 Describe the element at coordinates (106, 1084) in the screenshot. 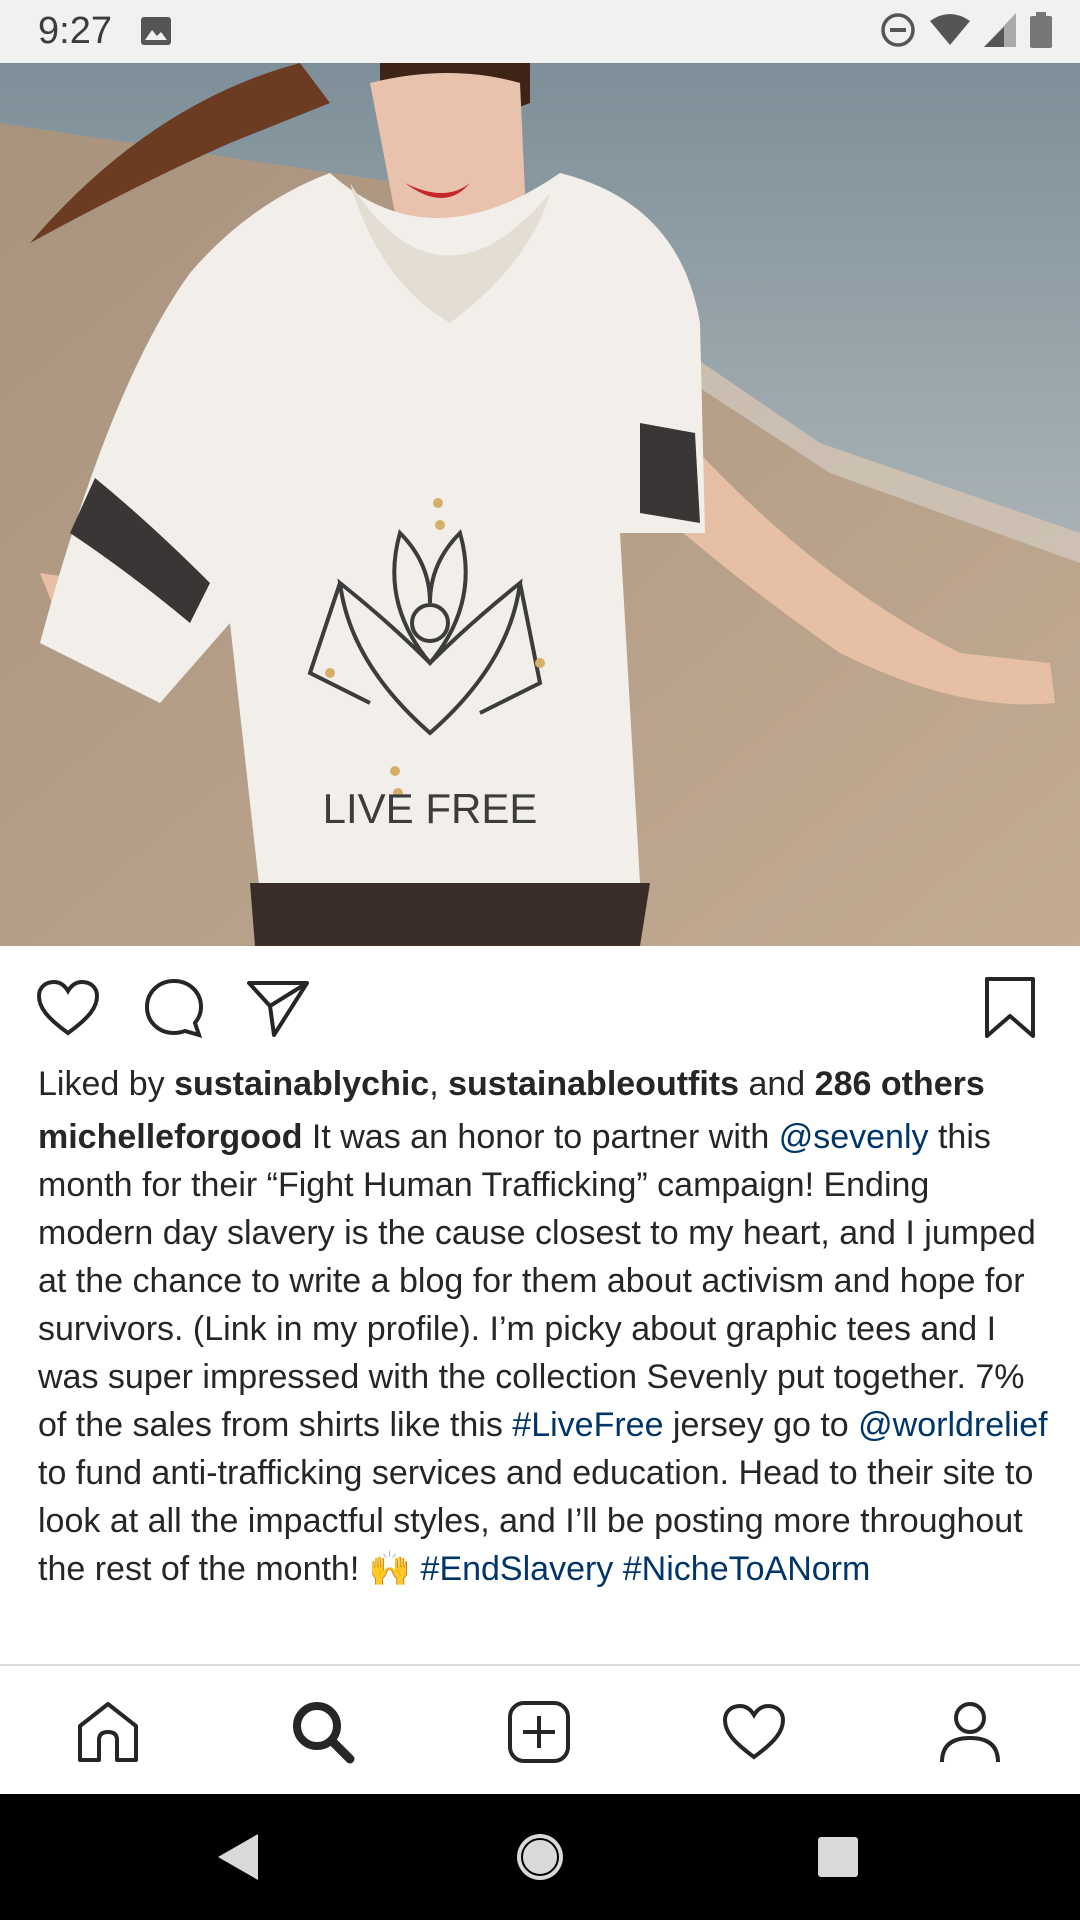

I see `likes-prefix: Liked by` at that location.